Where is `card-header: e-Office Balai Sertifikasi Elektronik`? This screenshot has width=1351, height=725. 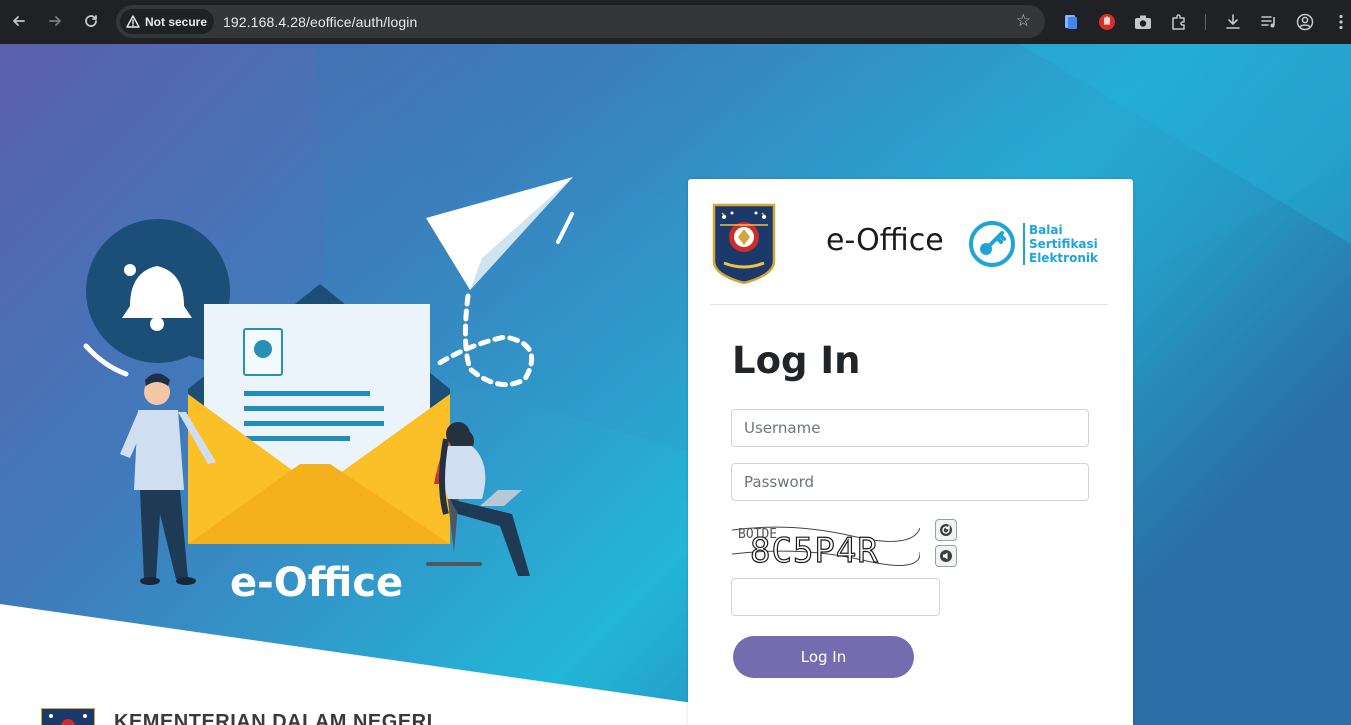
card-header: e-Office Balai Sertifikasi Elektronik is located at coordinates (909, 253).